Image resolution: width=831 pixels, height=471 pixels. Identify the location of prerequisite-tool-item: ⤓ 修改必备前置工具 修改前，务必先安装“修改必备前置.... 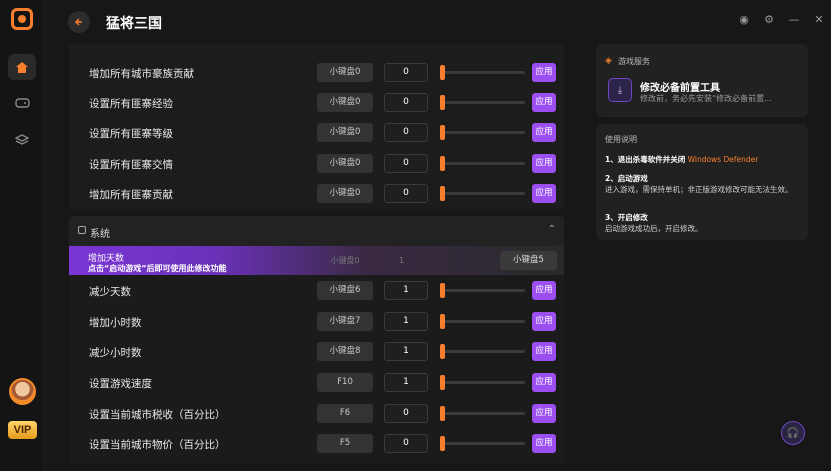
(705, 91).